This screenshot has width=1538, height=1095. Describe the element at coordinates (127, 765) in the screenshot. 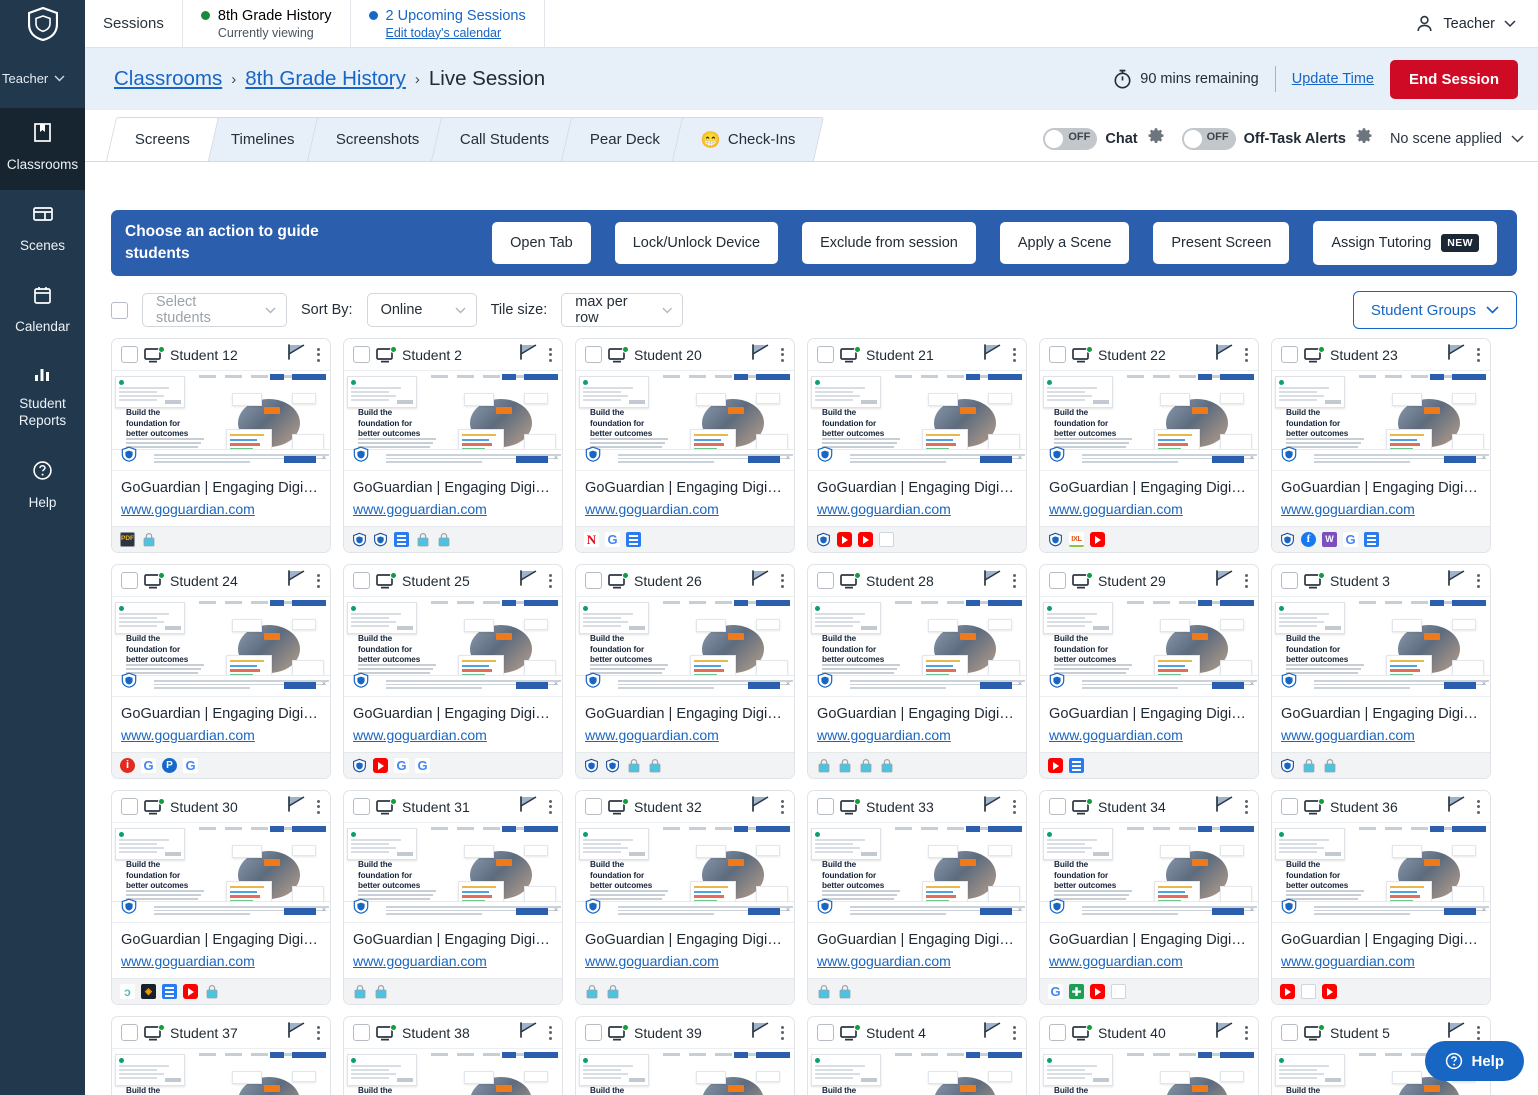

I see `info-favicon: i` at that location.